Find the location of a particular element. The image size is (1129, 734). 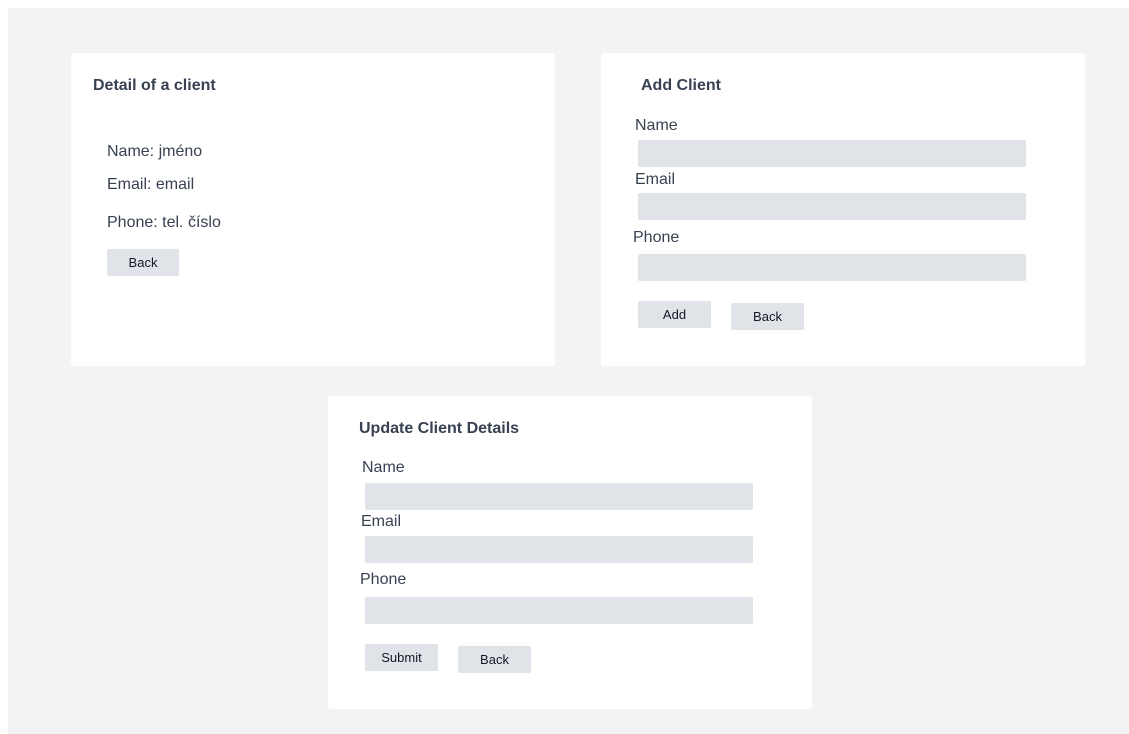

update-phone-label: Phone is located at coordinates (383, 579).